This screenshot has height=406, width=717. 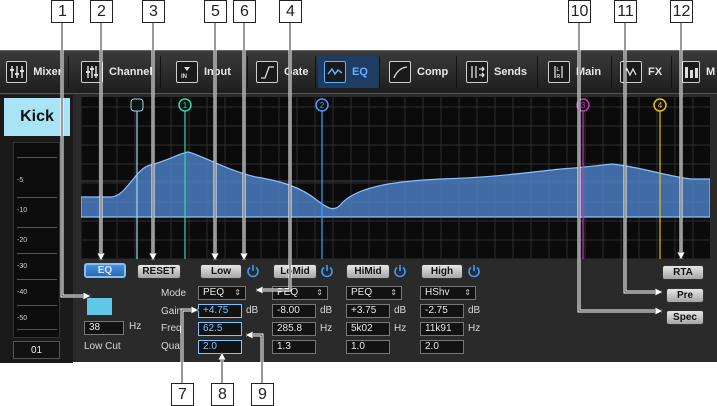 I want to click on band-lomid-gain-field: -8.00, so click(x=294, y=311).